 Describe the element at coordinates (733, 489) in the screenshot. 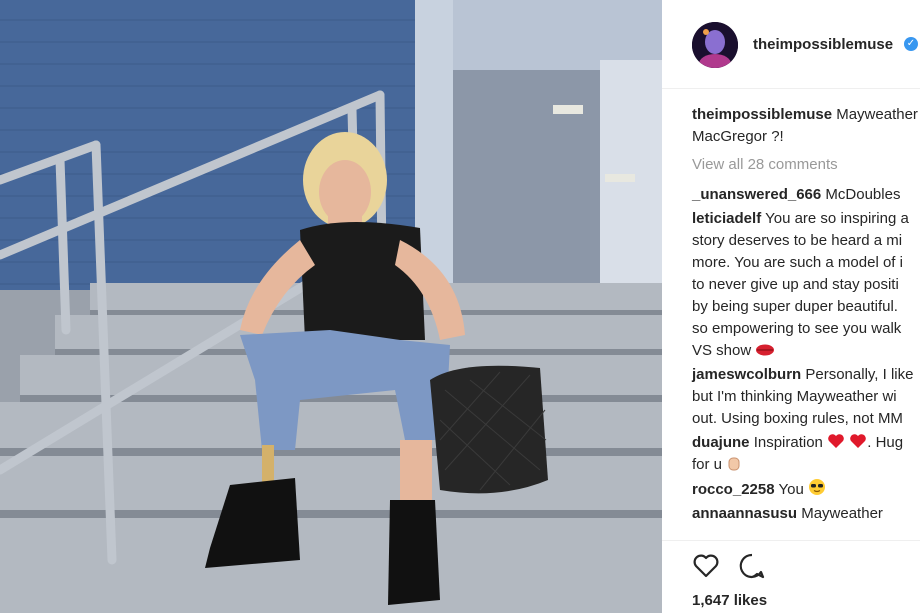

I see `comment-username: rocco_2258` at that location.